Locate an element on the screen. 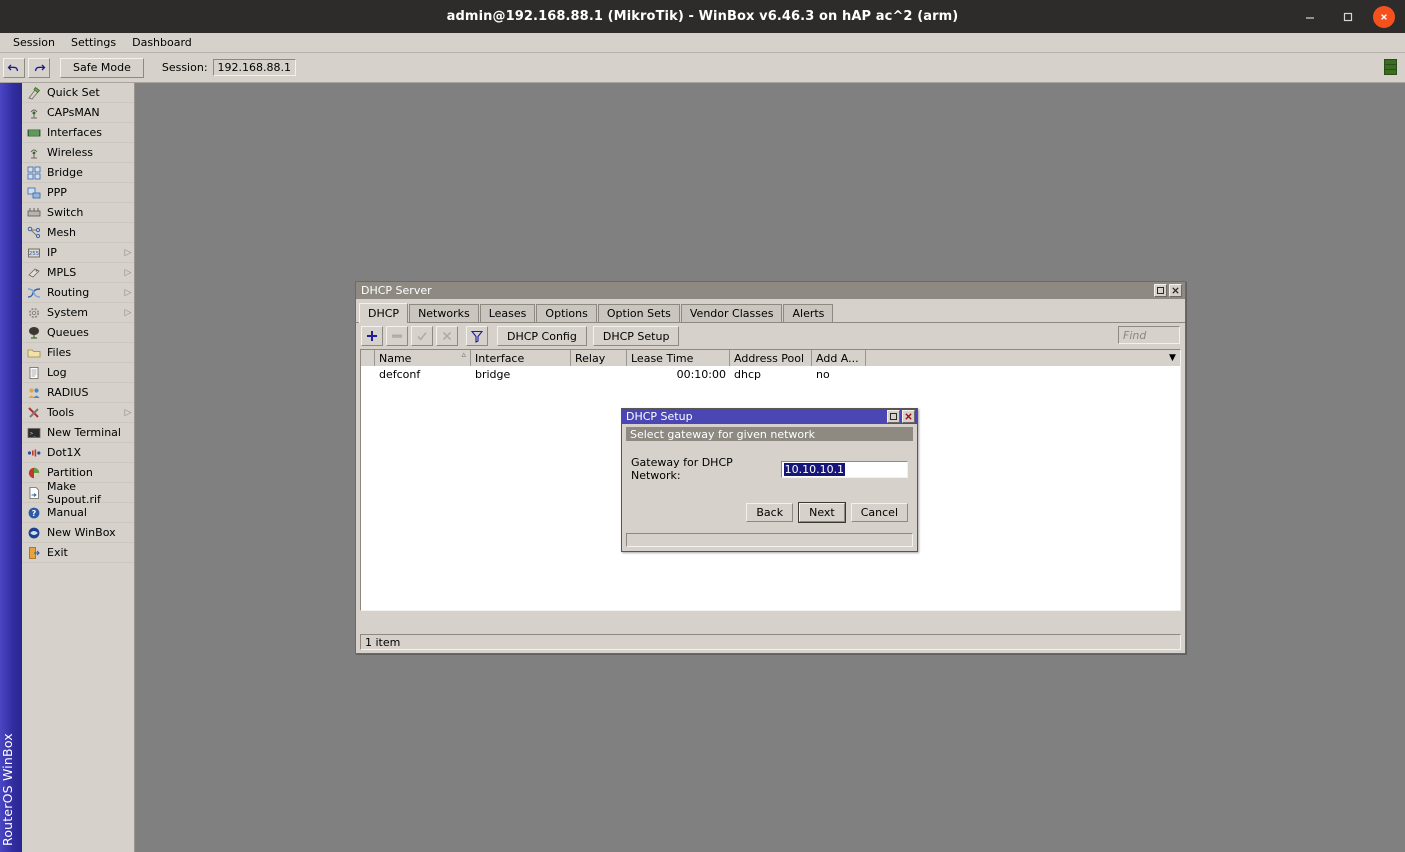  tab-alerts: Alerts is located at coordinates (808, 313).